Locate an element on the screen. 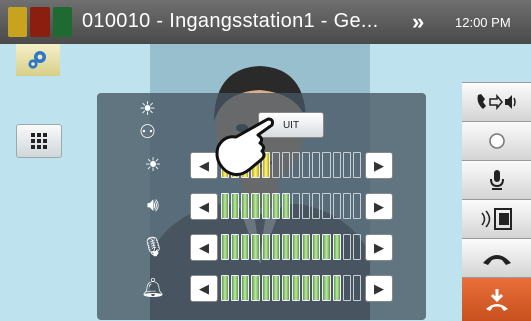 This screenshot has height=321, width=531. end-call-icon is located at coordinates (496, 299).